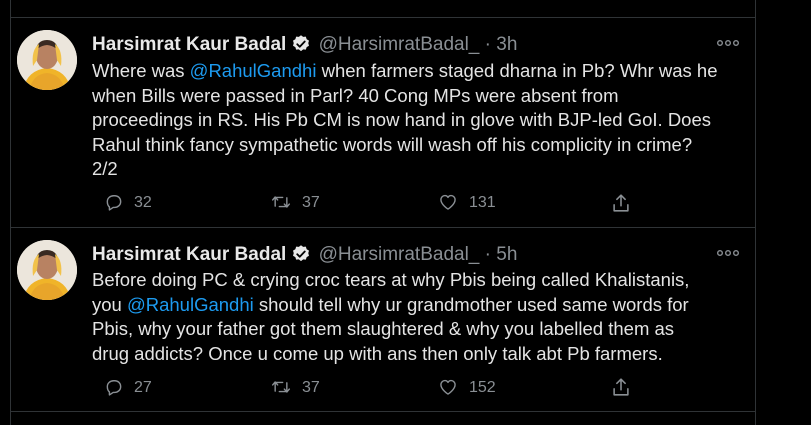 The image size is (811, 425). I want to click on like-button: 131, so click(466, 203).